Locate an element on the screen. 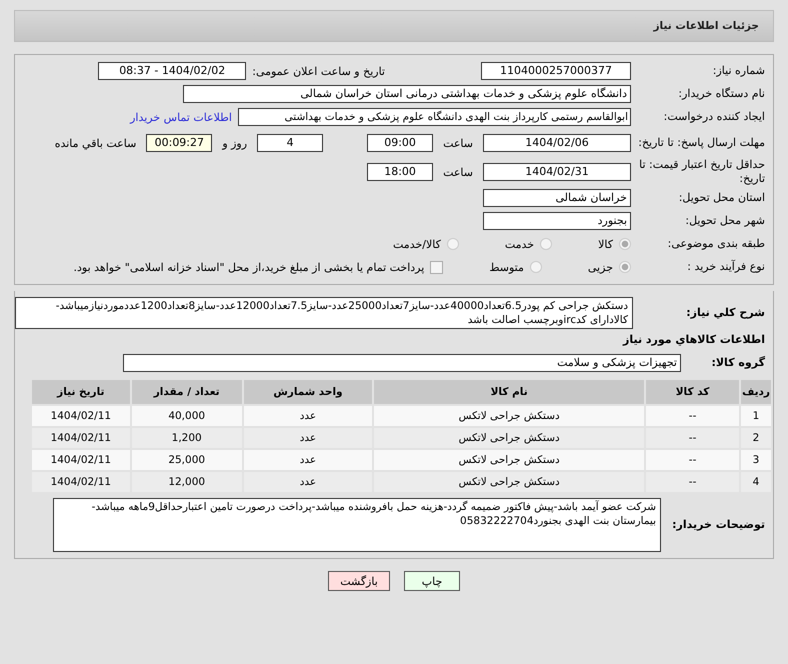 This screenshot has height=664, width=788. checkbox-label: پرداخت تمام یا بخشی از مبلغ خرید،از محل "اسناد خزانه اسلامی" خواهد بود. is located at coordinates (249, 267).